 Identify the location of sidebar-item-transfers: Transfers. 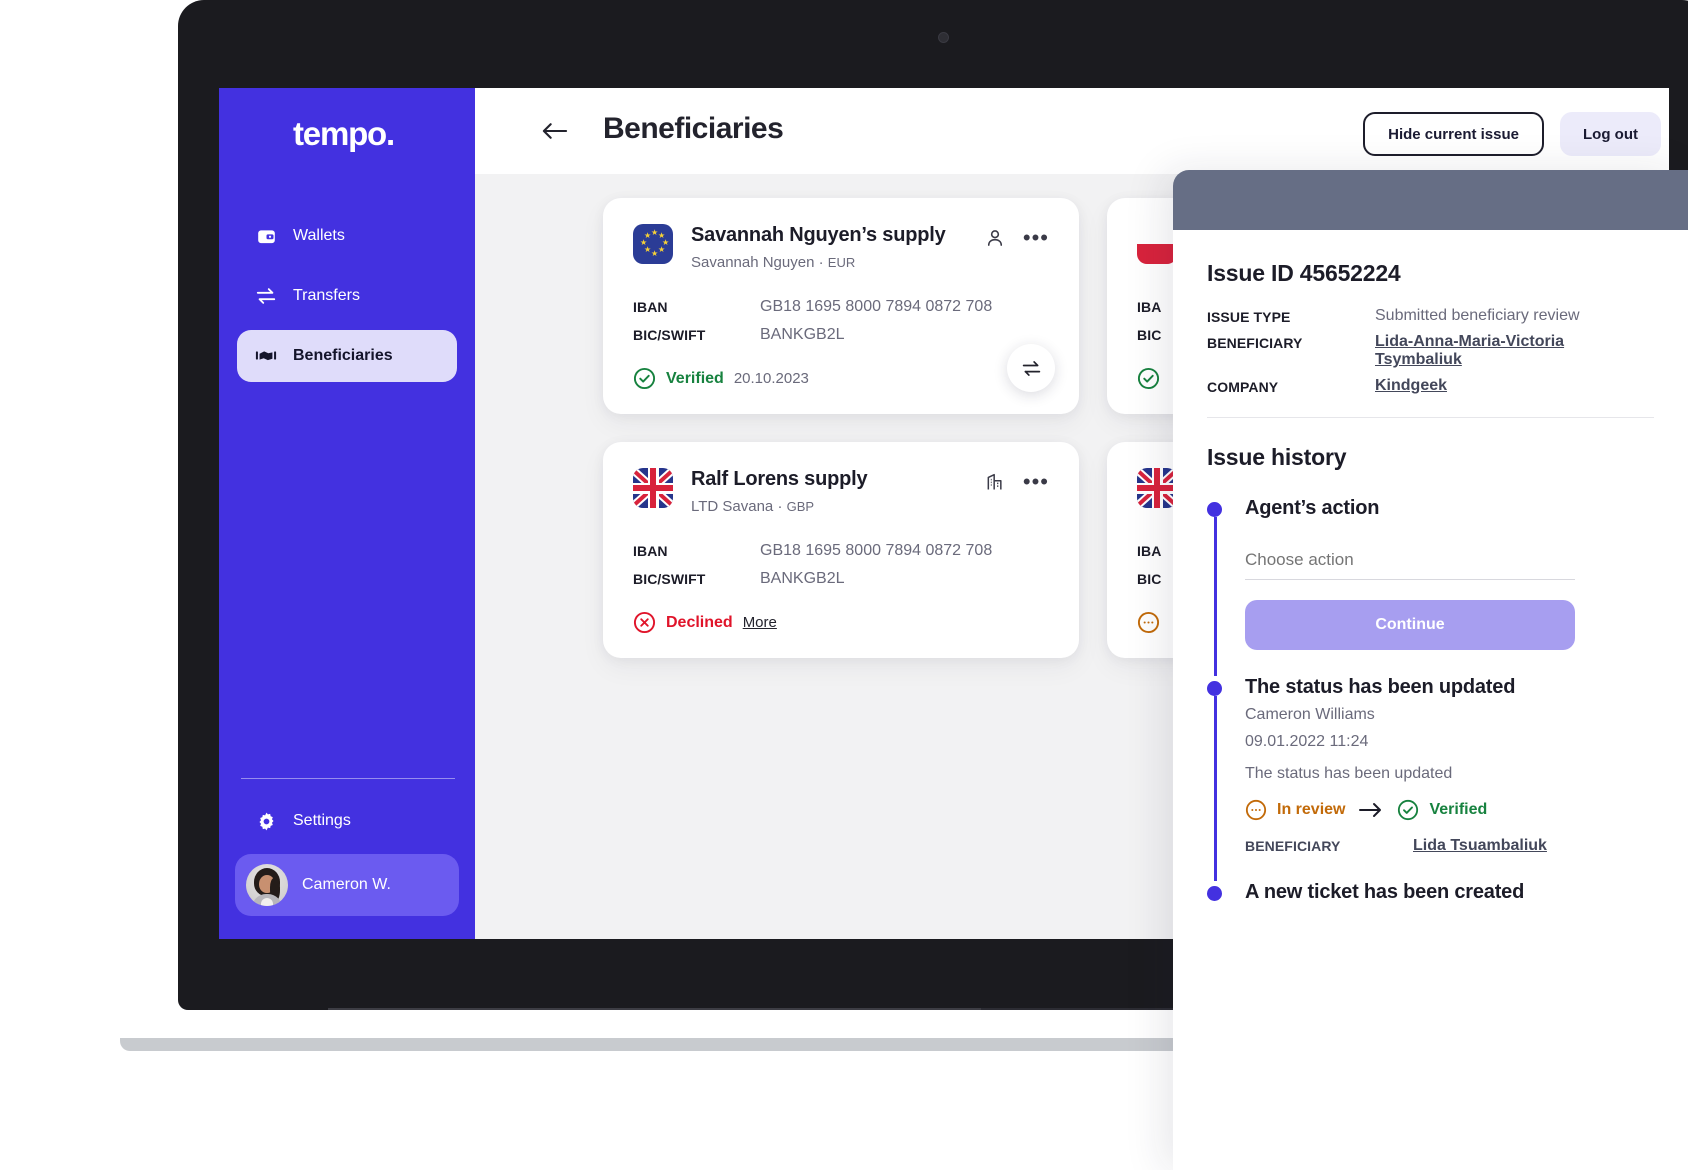
(347, 296).